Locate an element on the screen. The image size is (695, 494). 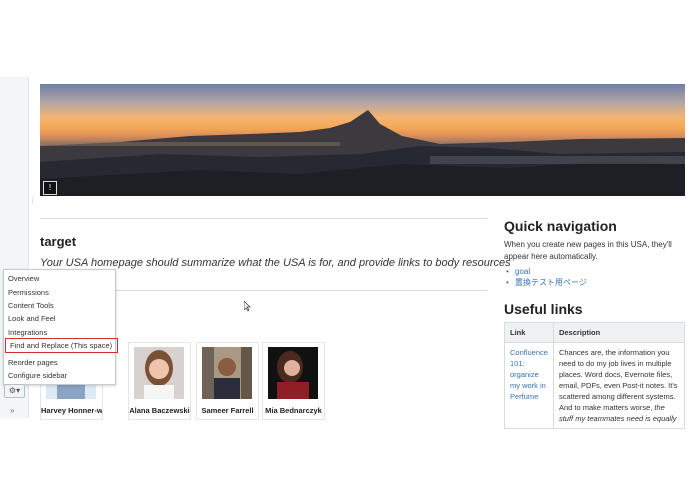
profile-name: Harvey Honner-white is located at coordinates (72, 410).